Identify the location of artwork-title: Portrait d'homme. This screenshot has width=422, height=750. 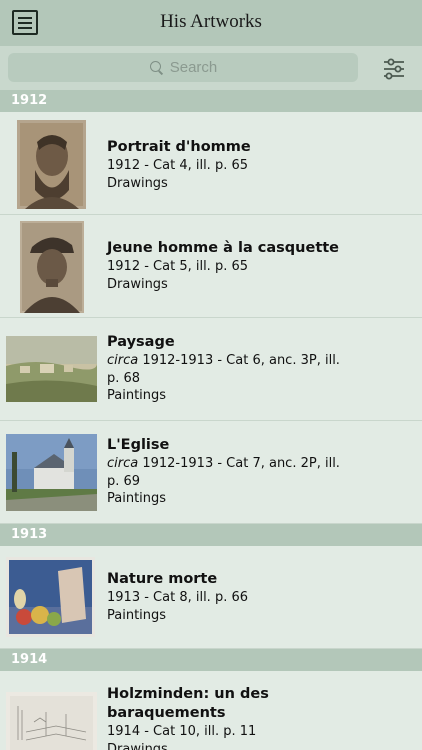
(179, 147).